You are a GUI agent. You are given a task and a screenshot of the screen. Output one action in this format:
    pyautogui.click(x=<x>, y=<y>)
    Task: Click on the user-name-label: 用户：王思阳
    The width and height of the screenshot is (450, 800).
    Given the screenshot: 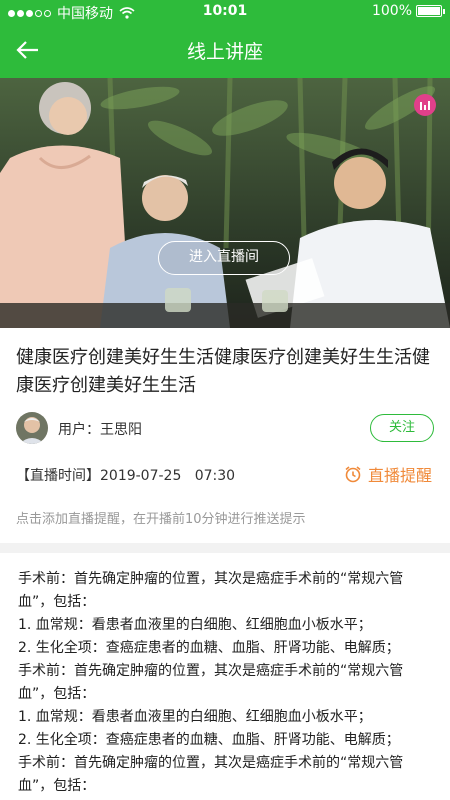 What is the action you would take?
    pyautogui.click(x=100, y=429)
    